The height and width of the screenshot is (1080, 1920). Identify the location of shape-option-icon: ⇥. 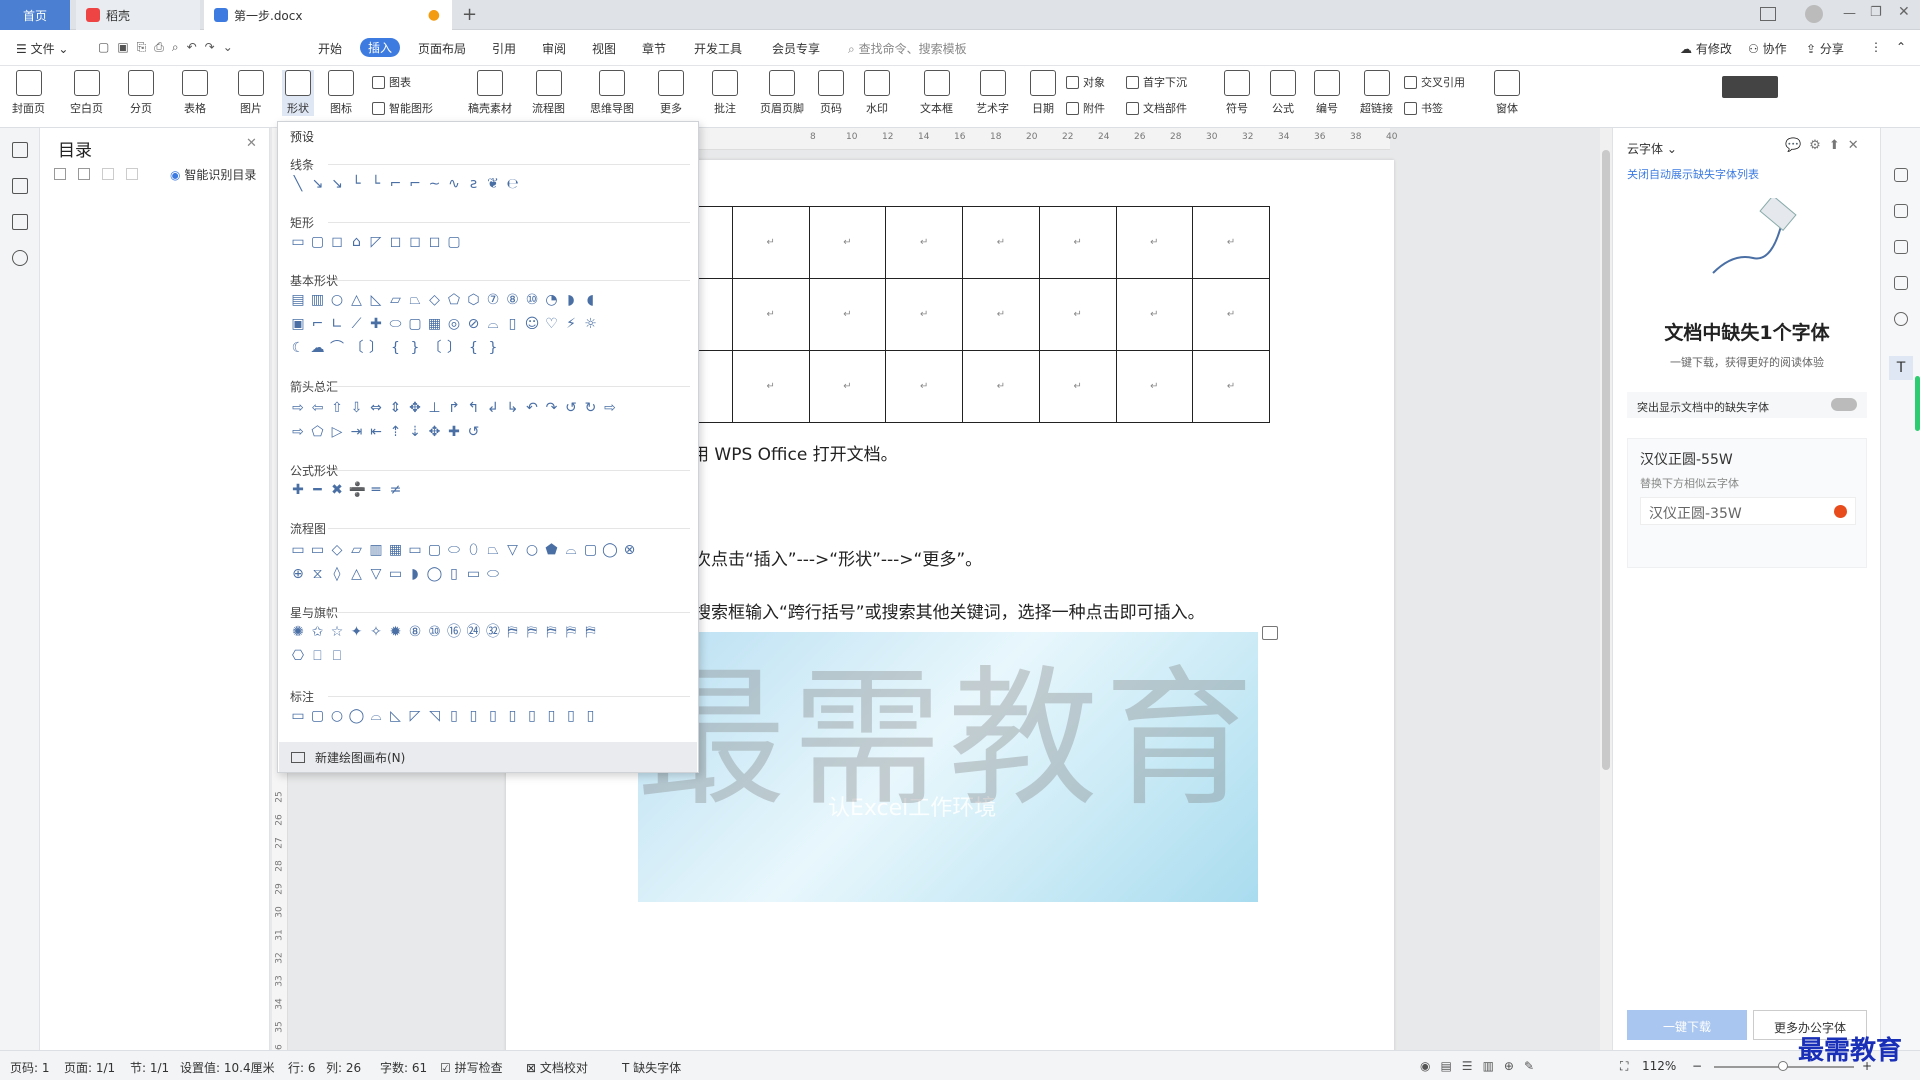
(357, 432).